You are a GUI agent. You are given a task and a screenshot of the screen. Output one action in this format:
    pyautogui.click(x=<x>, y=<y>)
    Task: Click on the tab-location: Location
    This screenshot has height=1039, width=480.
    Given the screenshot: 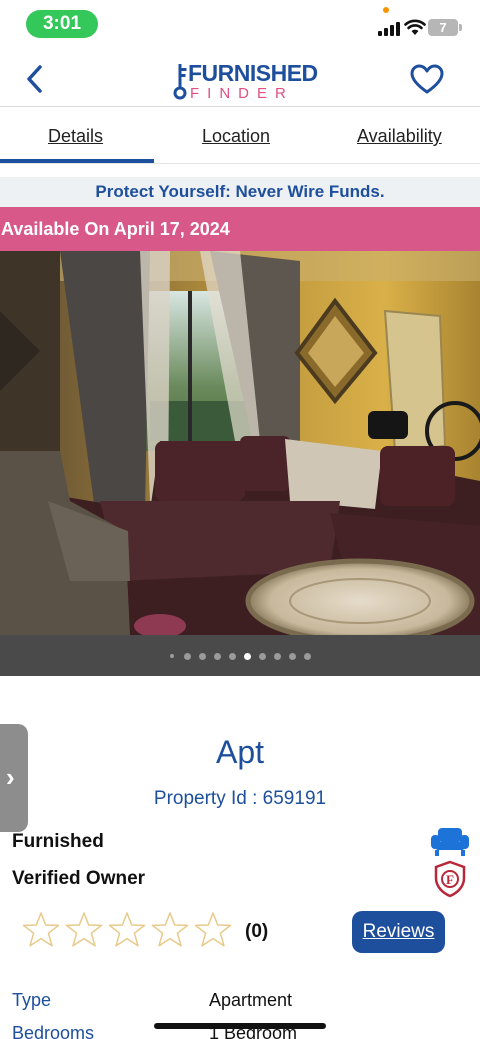 What is the action you would take?
    pyautogui.click(x=236, y=136)
    